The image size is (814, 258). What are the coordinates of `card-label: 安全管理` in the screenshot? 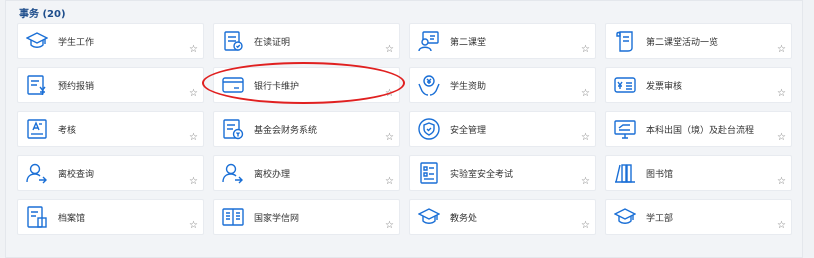 It's located at (468, 131).